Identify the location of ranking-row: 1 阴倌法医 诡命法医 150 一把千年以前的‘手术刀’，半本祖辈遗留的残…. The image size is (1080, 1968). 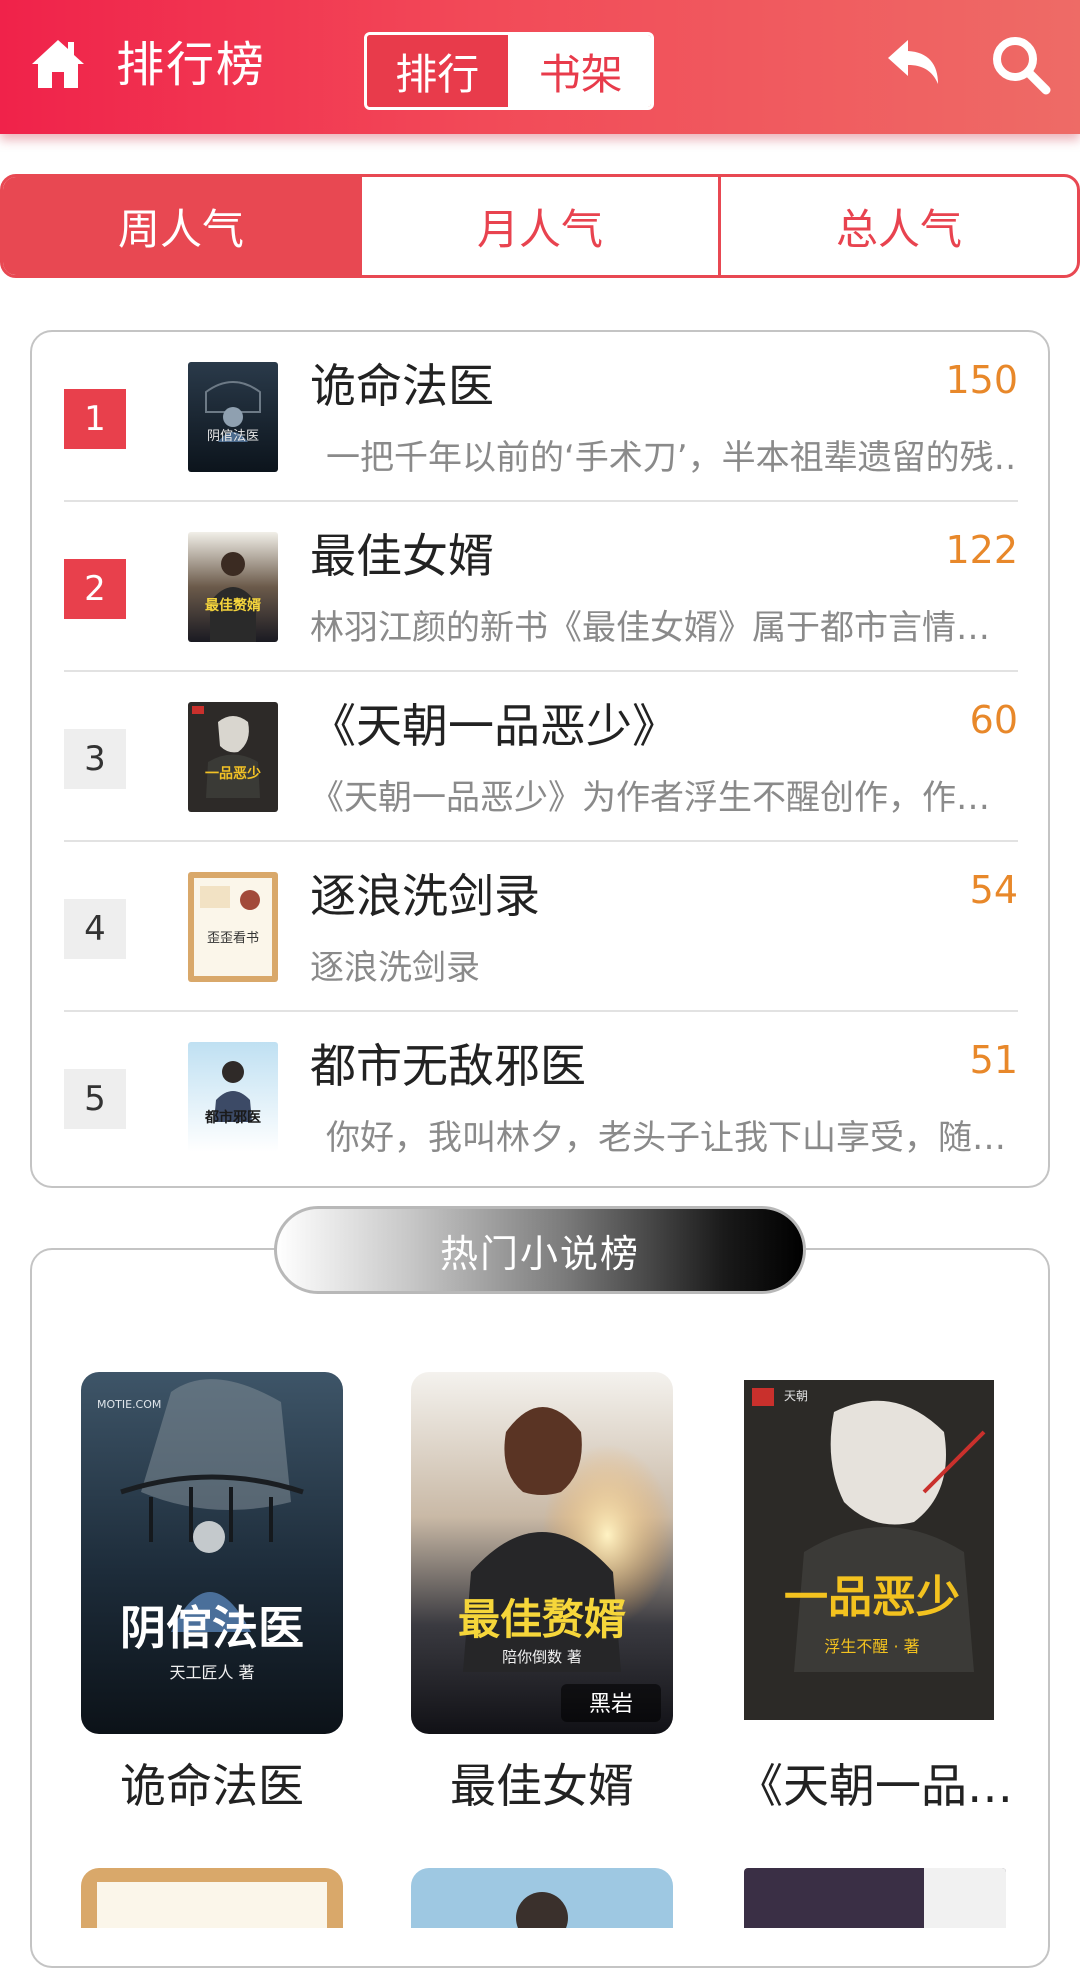
(542, 417).